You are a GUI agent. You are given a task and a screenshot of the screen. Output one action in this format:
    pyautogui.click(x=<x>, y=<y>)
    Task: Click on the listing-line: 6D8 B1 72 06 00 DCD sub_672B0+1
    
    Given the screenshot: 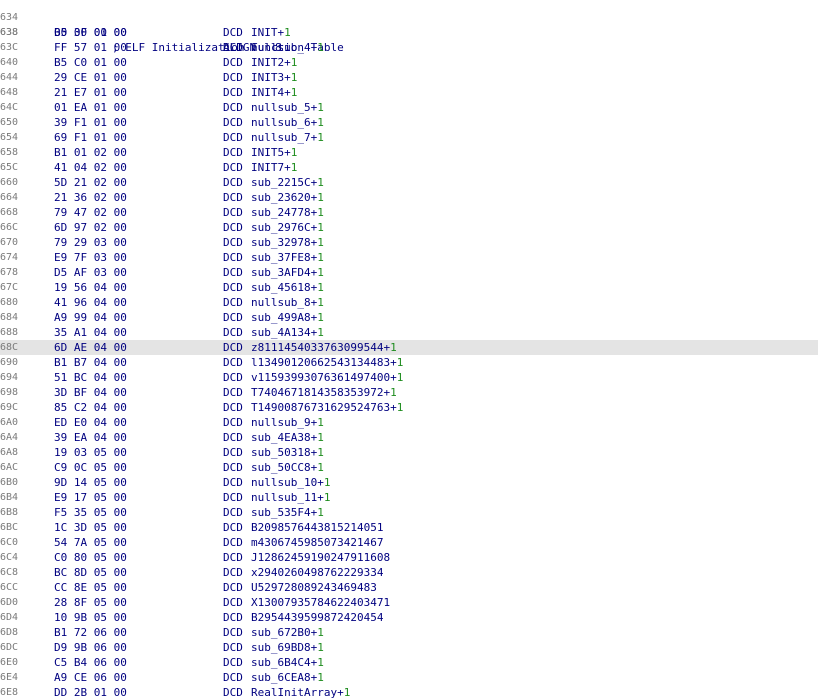 What is the action you would take?
    pyautogui.click(x=409, y=632)
    